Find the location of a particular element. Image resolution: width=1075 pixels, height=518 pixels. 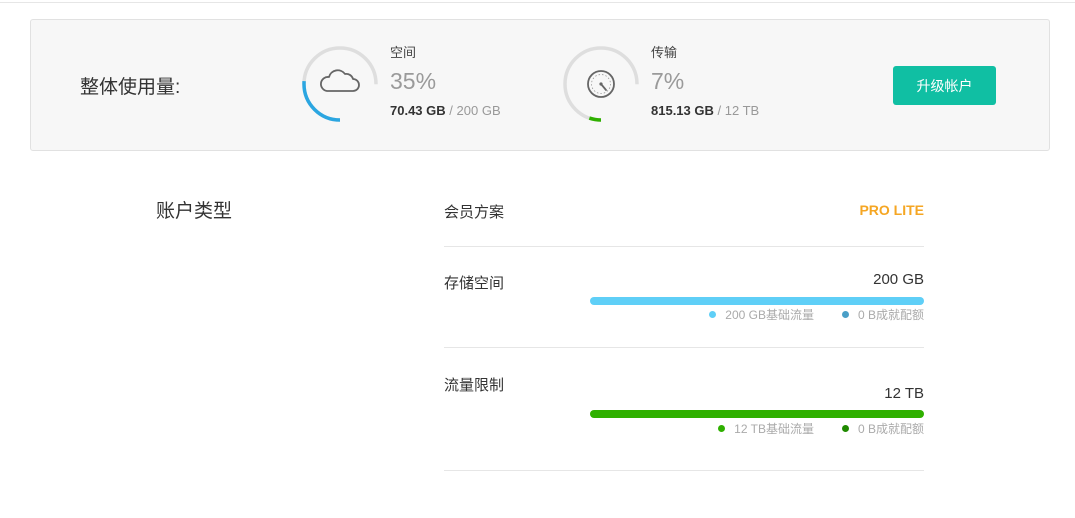

usage-title: 整体使用量: is located at coordinates (130, 87).